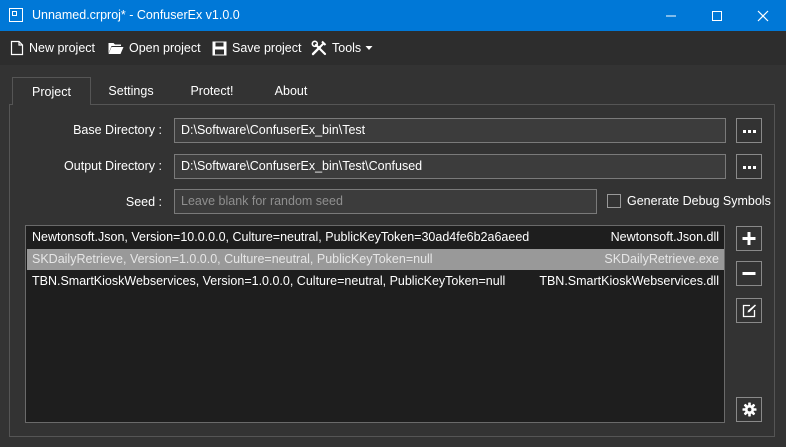  I want to click on tools-menu-button: Tools, so click(342, 48).